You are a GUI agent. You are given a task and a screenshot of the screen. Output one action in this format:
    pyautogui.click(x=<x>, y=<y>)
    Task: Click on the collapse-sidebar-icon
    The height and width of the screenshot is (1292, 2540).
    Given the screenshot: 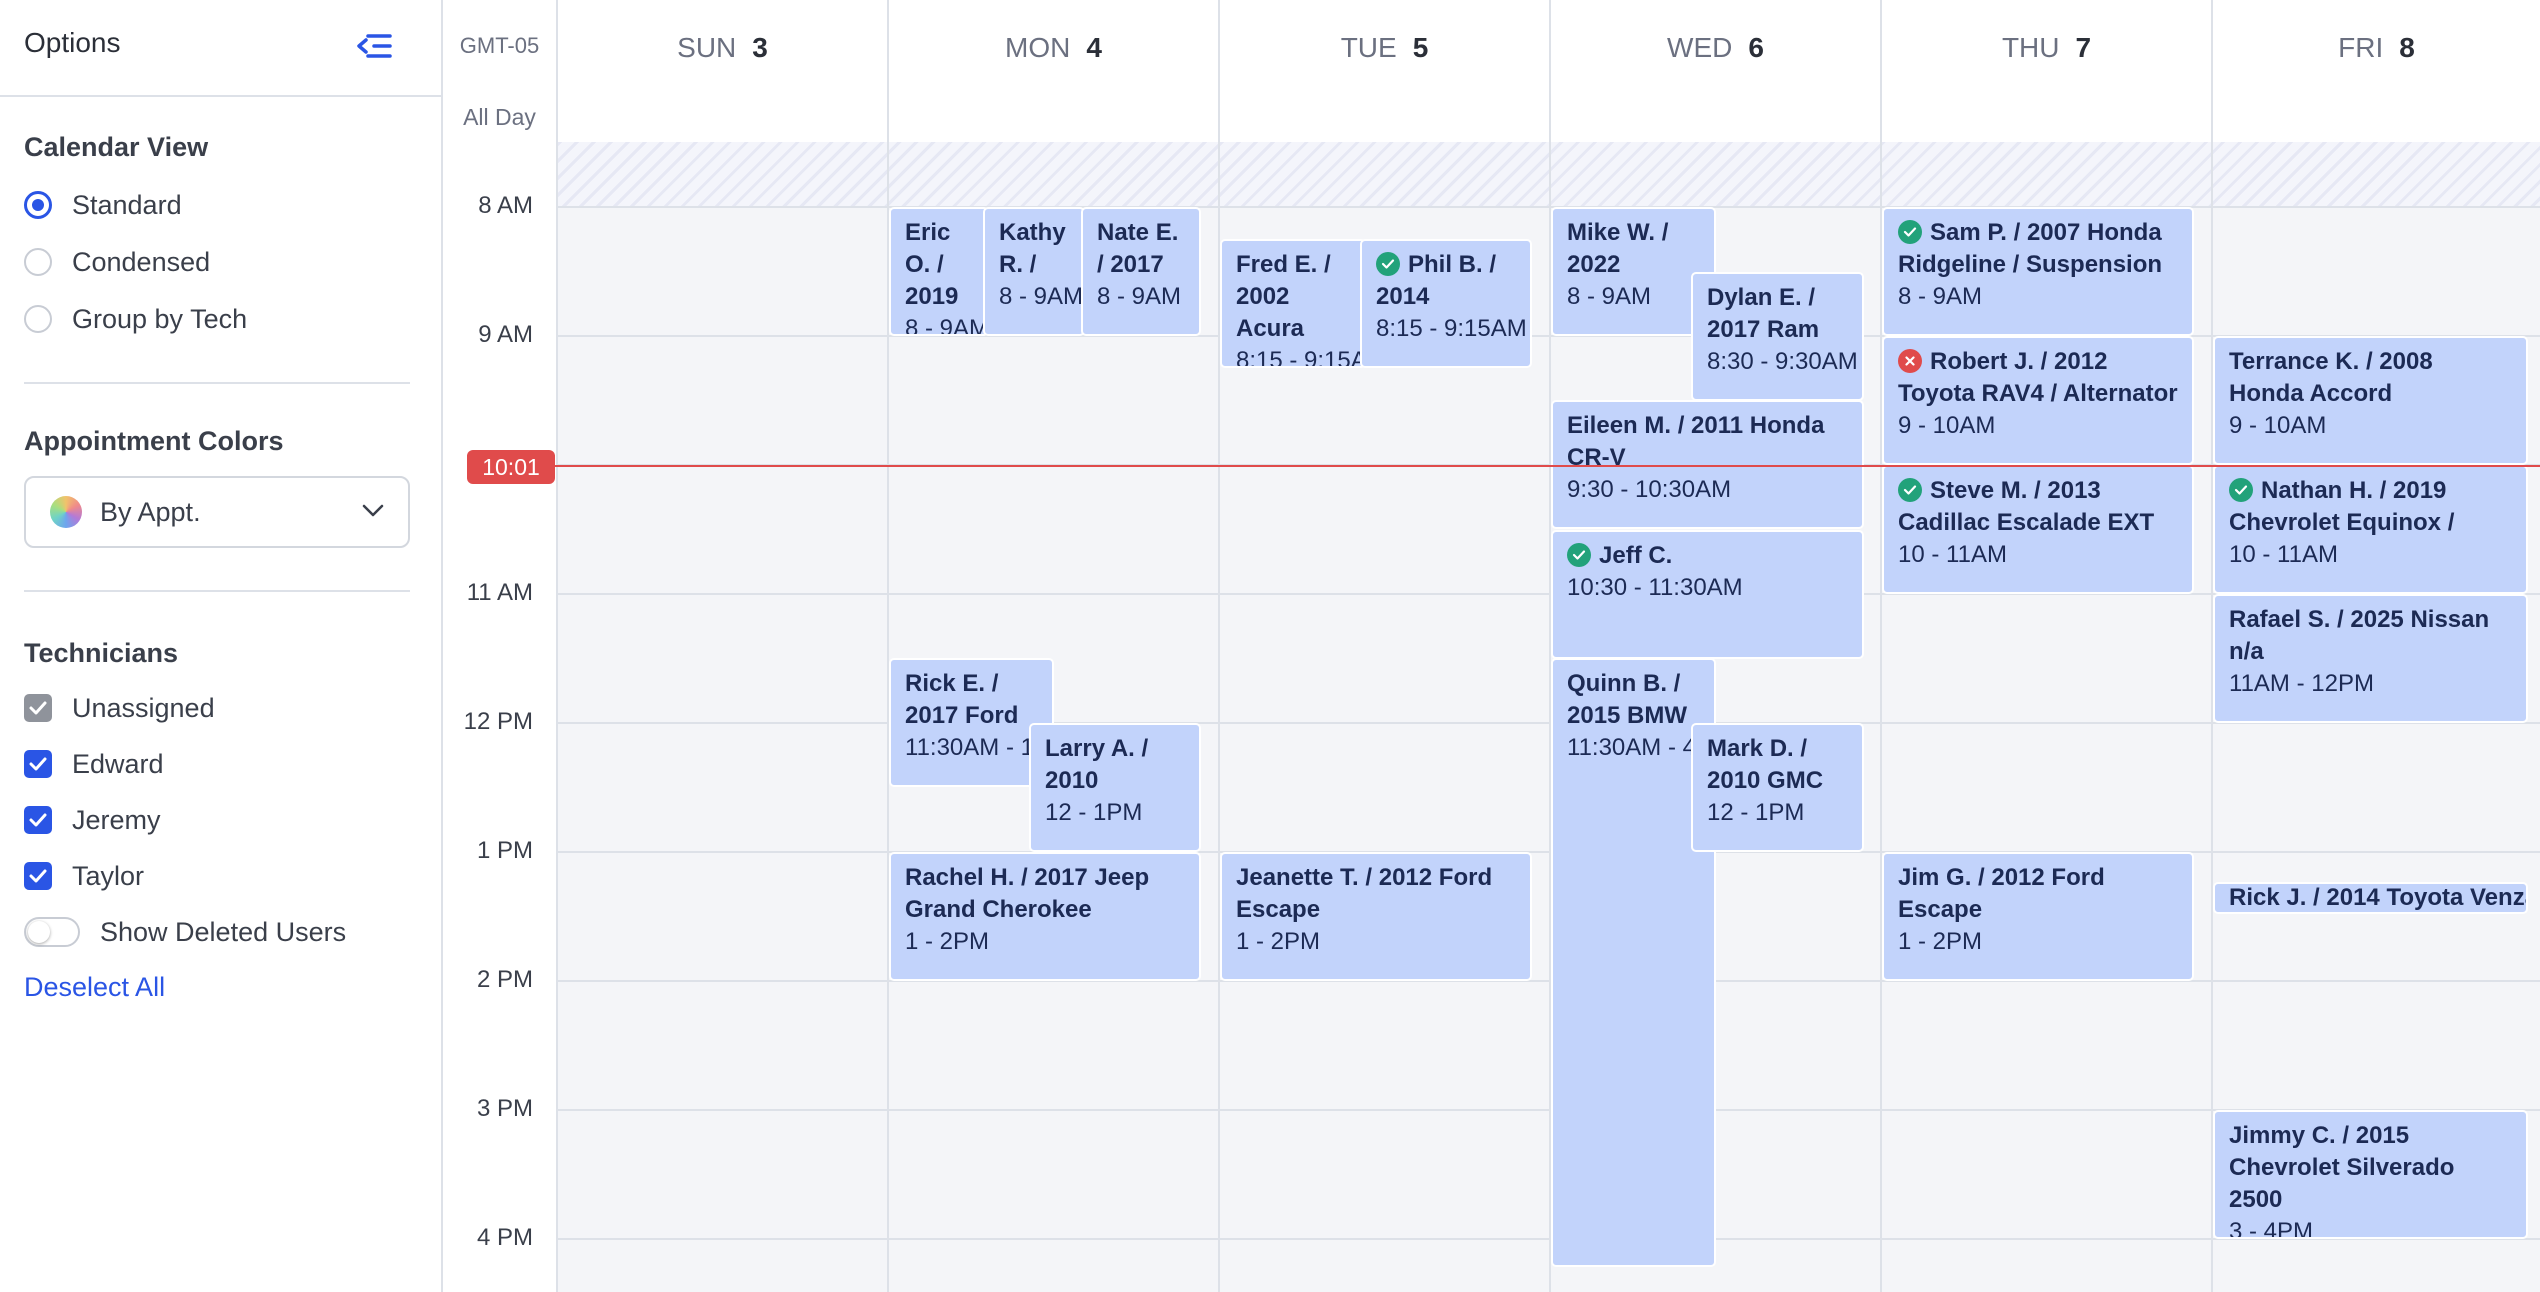 What is the action you would take?
    pyautogui.click(x=374, y=46)
    